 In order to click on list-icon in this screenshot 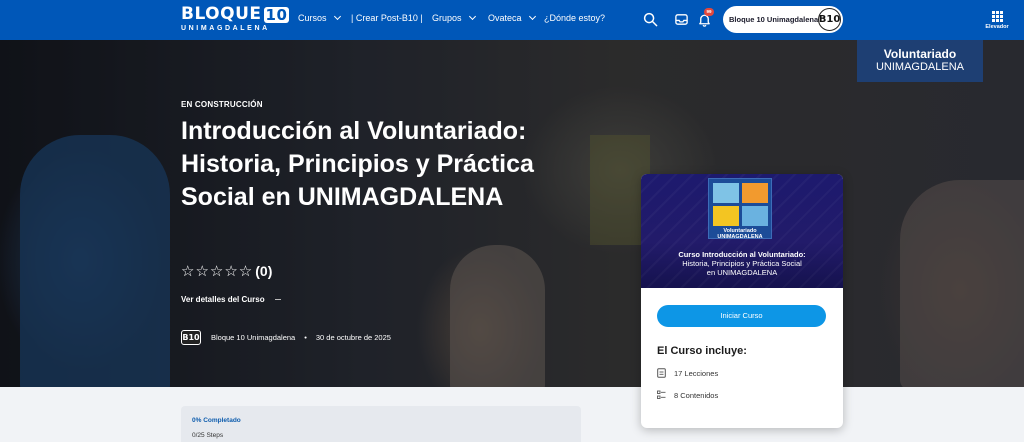, I will do `click(661, 394)`.